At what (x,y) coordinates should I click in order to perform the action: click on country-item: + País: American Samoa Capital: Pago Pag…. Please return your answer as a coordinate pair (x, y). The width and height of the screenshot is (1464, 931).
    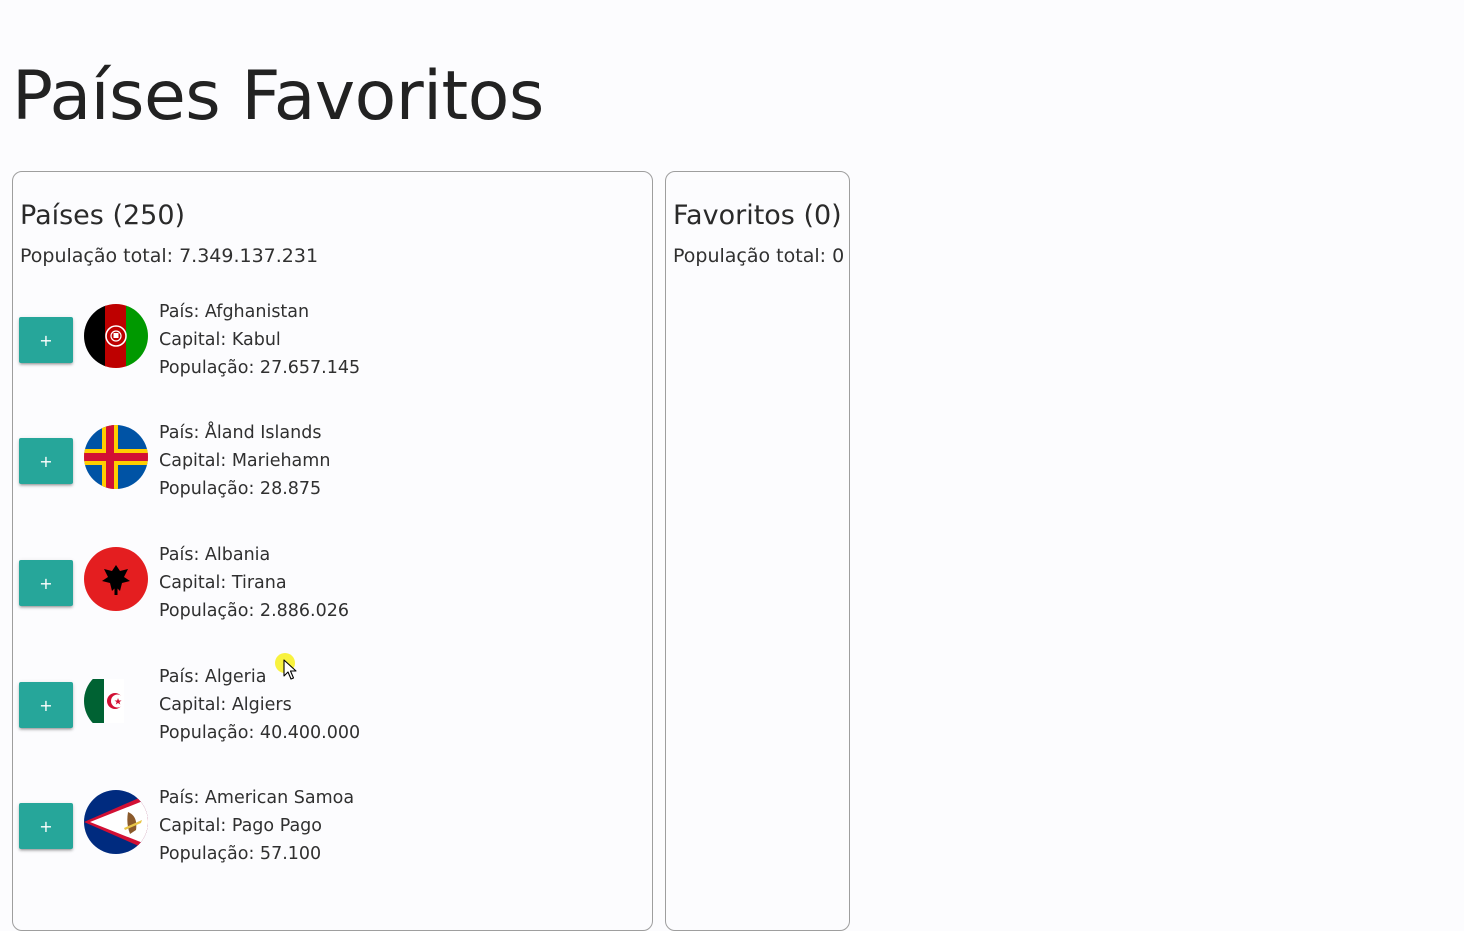
    Looking at the image, I should click on (332, 834).